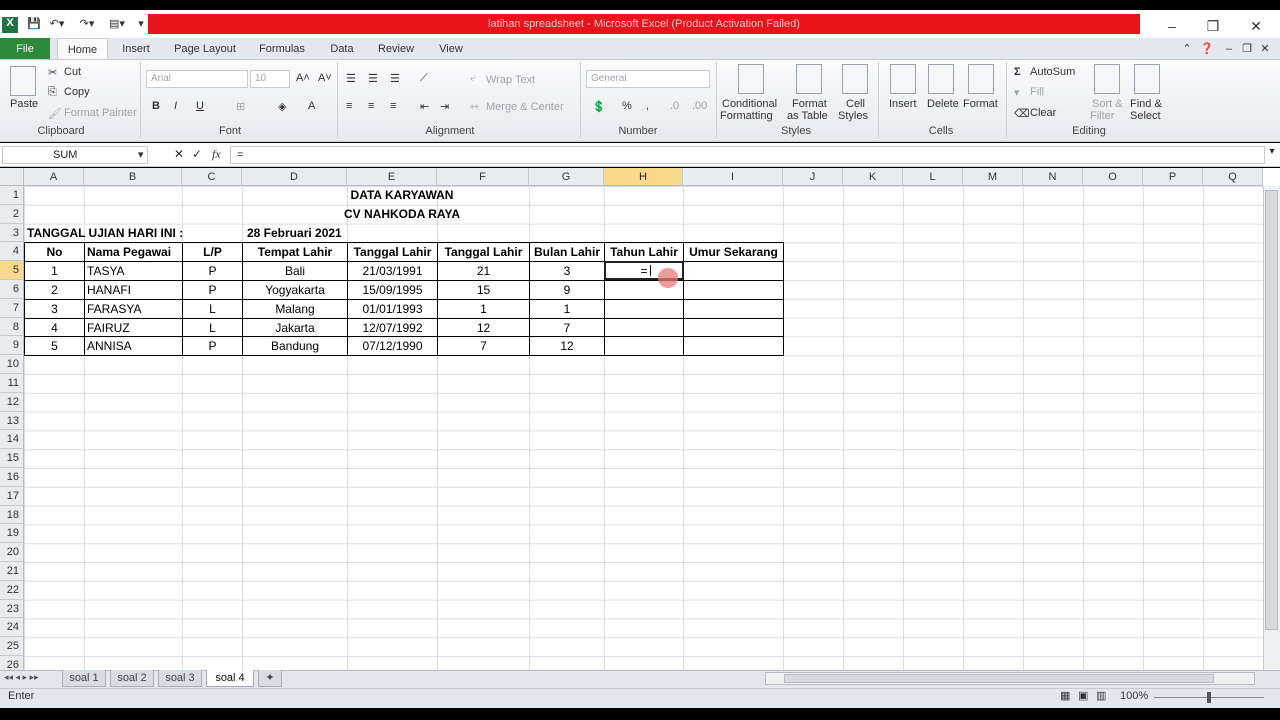  I want to click on row-header-10: 10, so click(12, 364).